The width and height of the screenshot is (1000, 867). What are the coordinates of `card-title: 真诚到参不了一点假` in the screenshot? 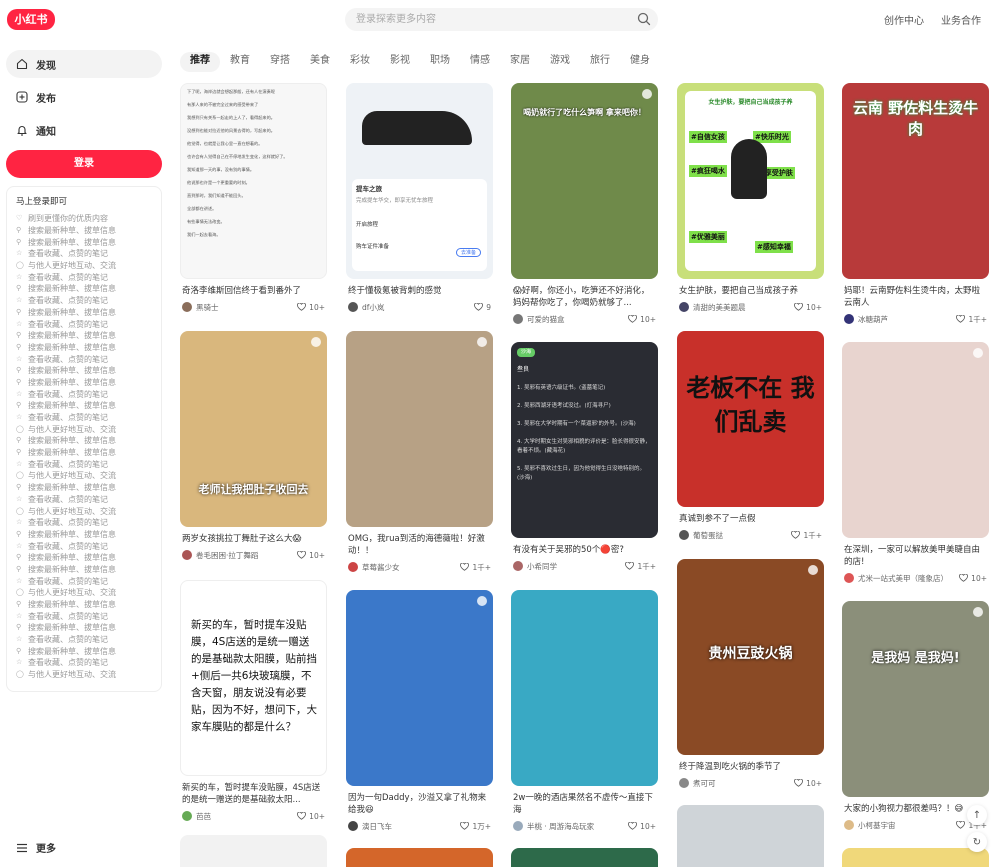 It's located at (750, 519).